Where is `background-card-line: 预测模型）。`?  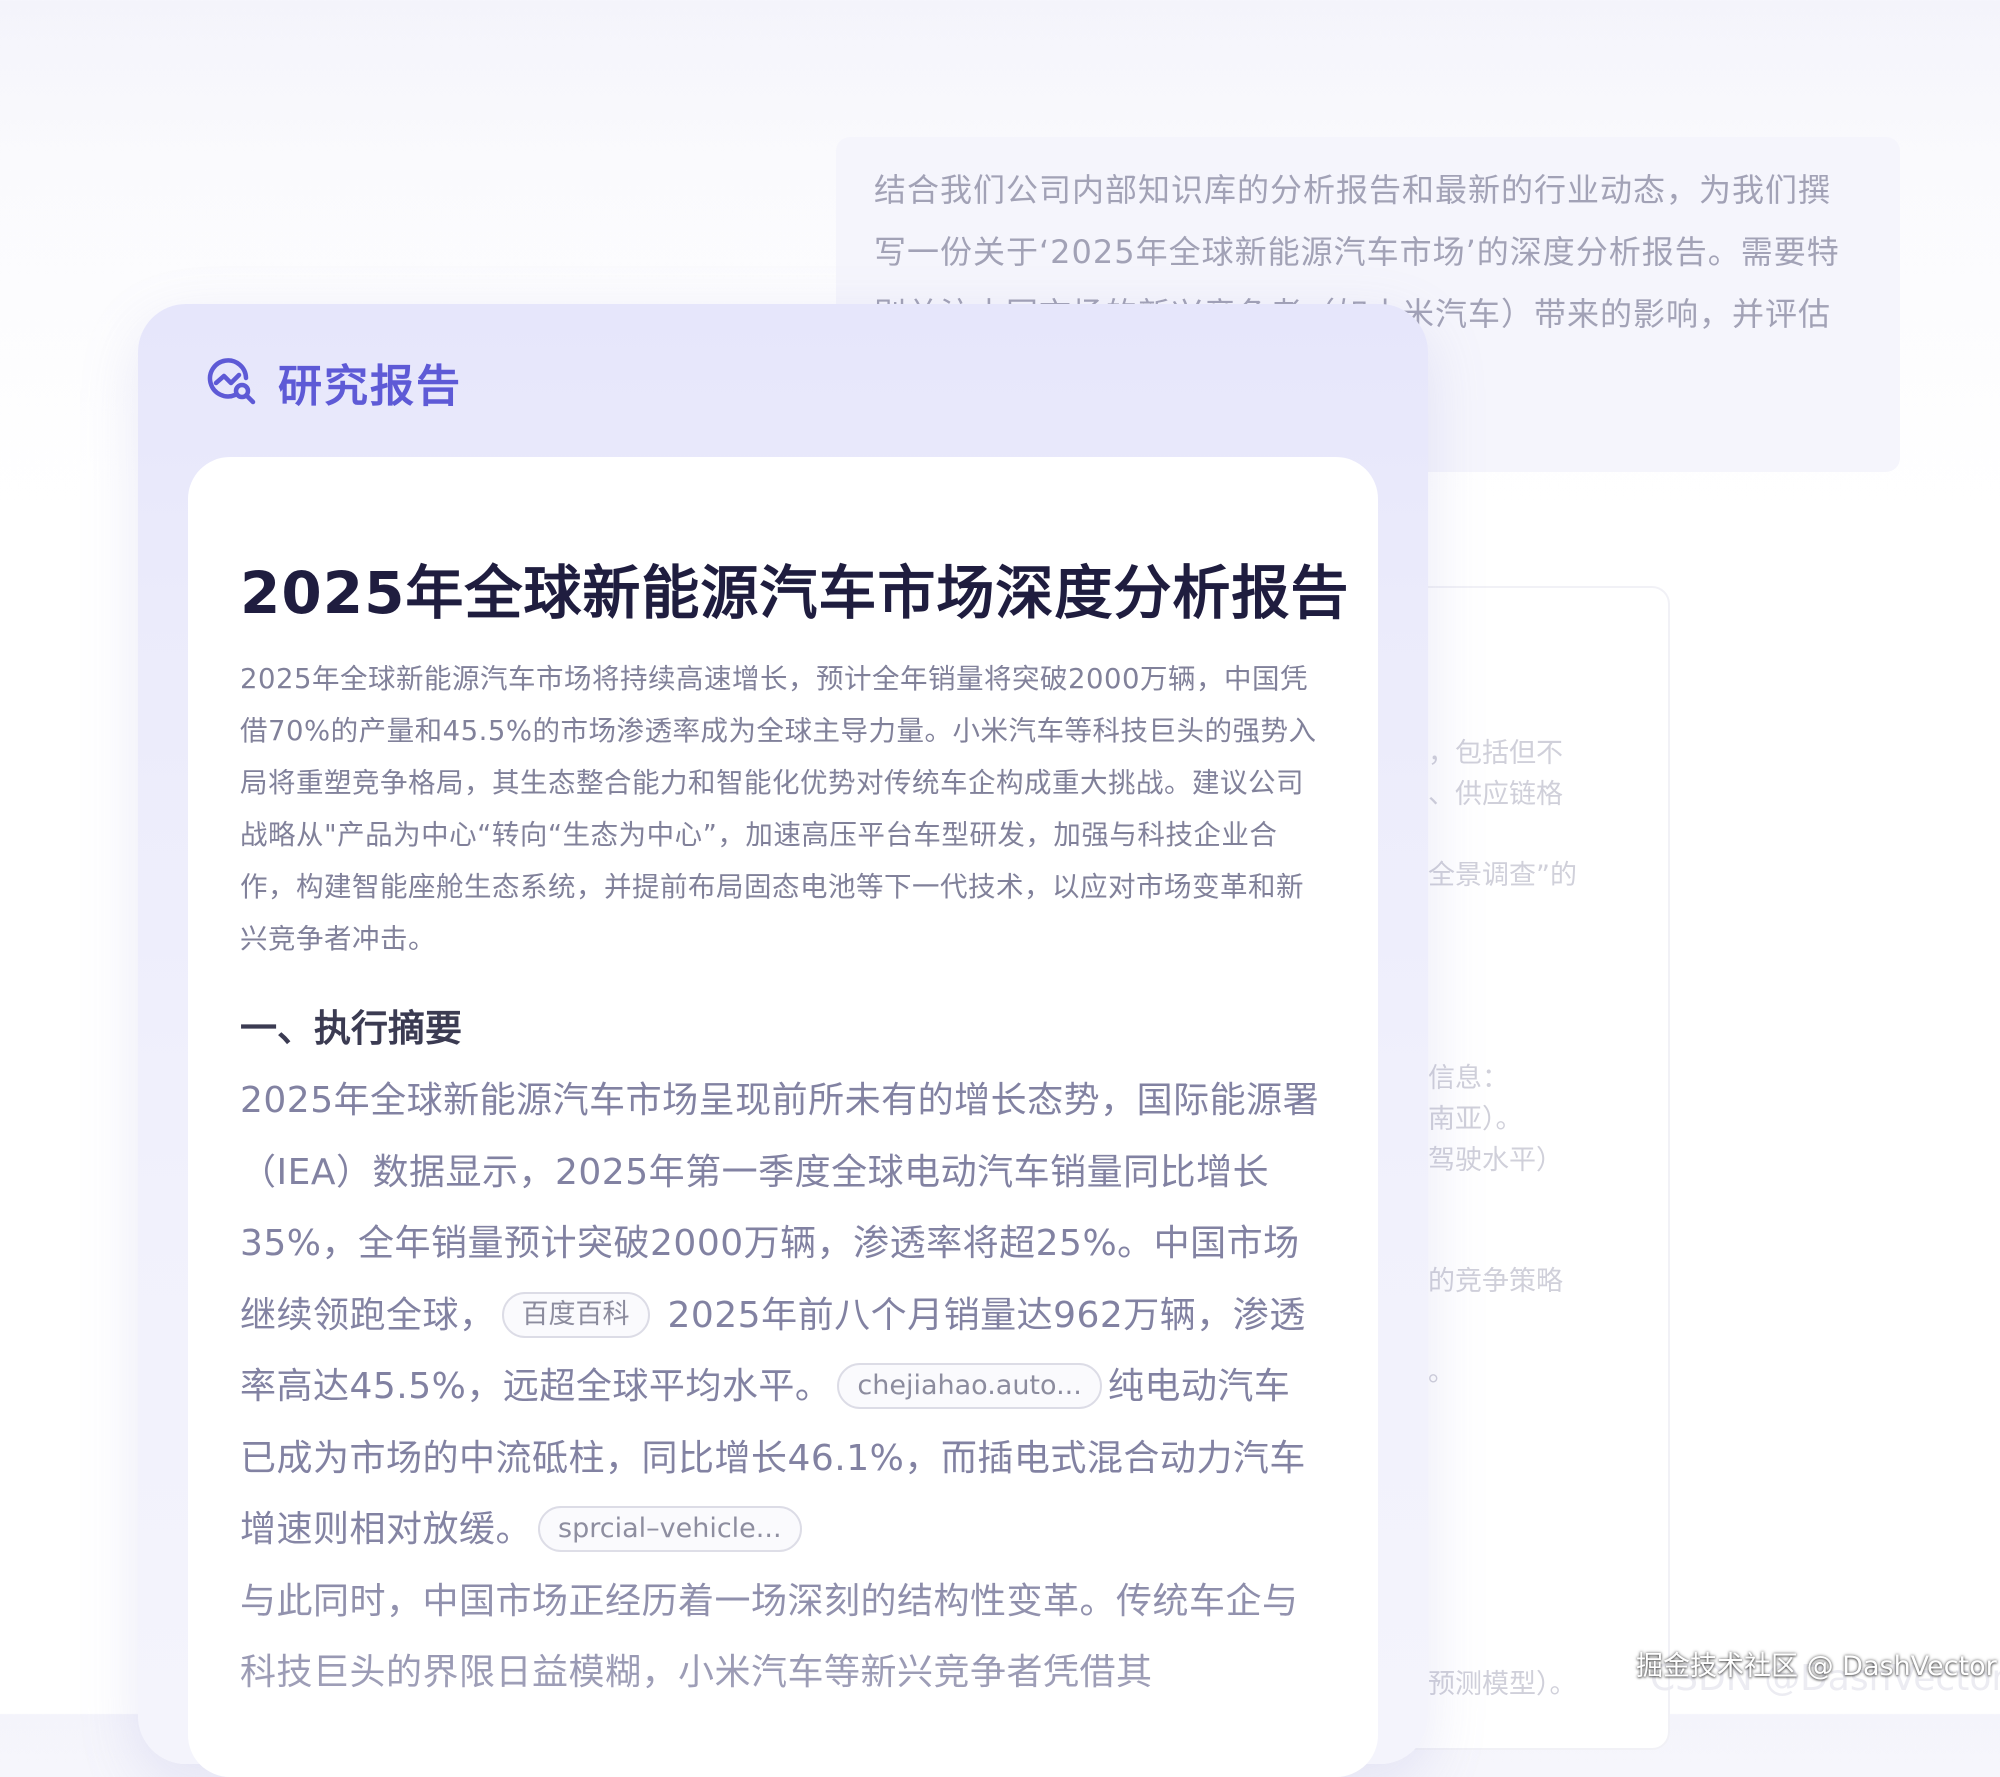
background-card-line: 预测模型）。 is located at coordinates (1502, 1684).